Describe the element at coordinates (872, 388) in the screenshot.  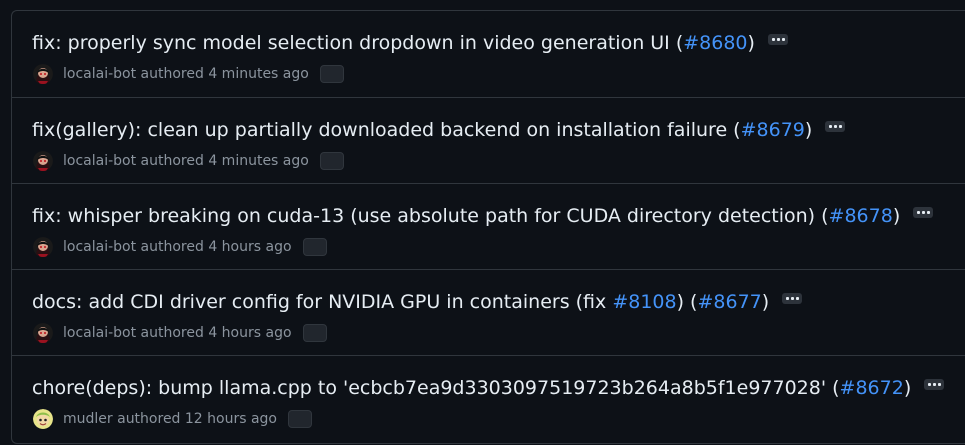
I see `pr-link: #8672` at that location.